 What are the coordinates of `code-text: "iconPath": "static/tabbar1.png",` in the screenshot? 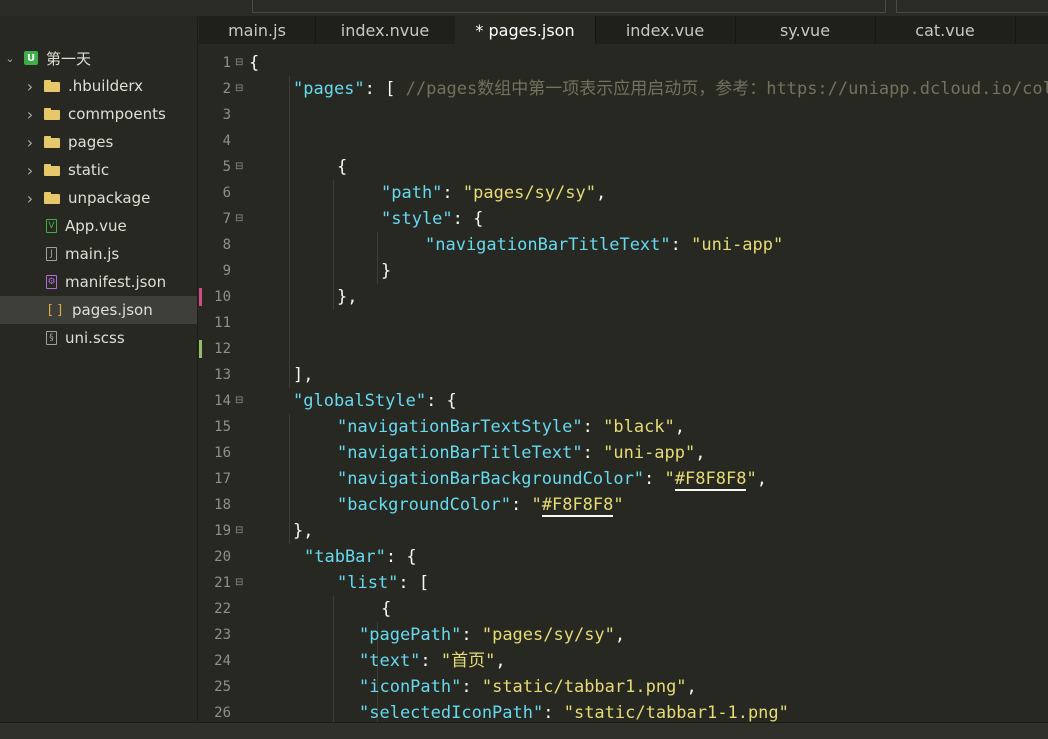 It's located at (528, 687).